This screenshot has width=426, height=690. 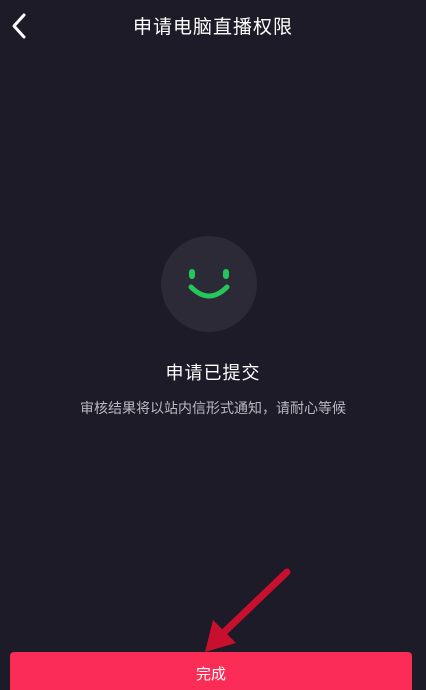 I want to click on done-button: 完成, so click(x=211, y=671).